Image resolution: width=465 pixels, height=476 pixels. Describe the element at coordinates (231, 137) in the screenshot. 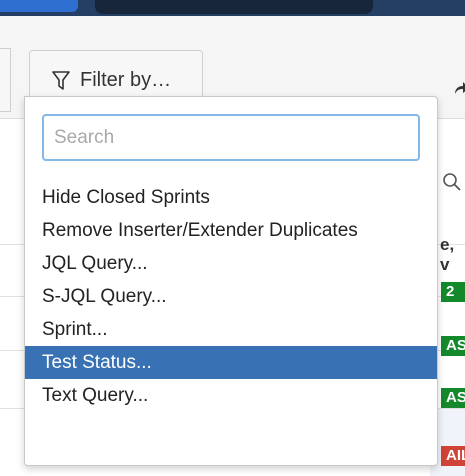

I see `filter-search-input` at that location.